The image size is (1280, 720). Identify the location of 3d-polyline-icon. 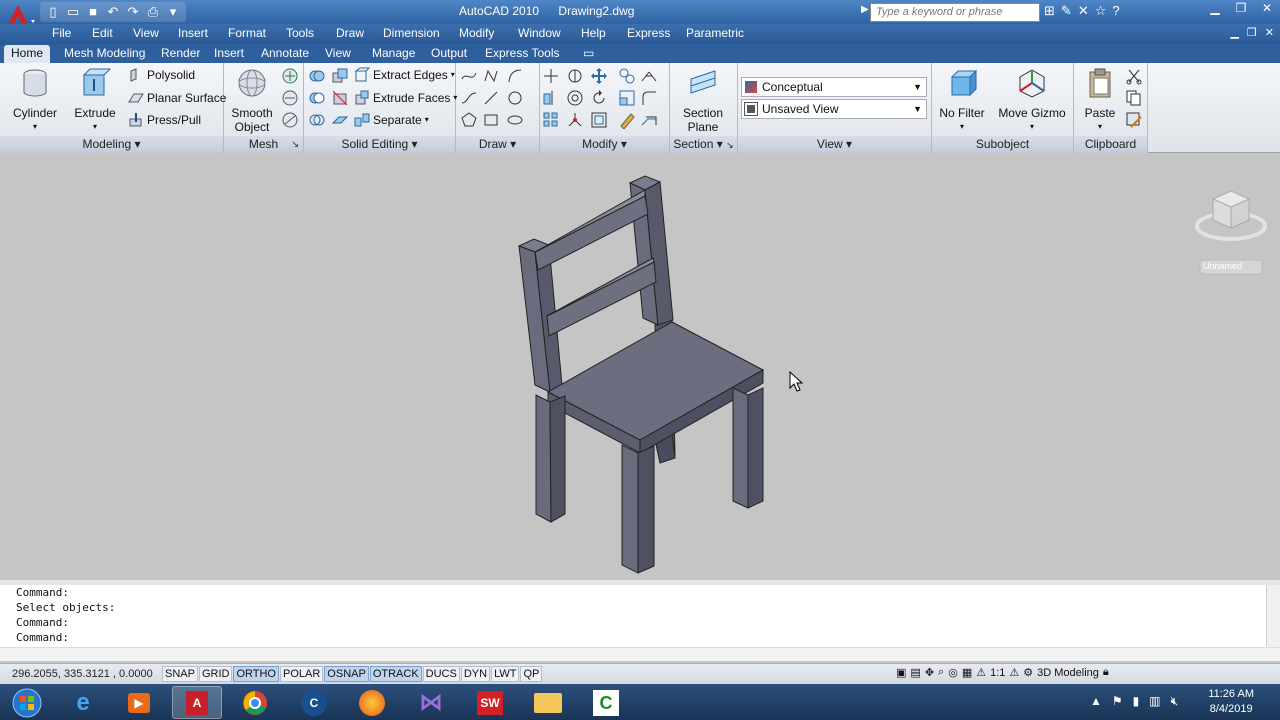
(491, 76).